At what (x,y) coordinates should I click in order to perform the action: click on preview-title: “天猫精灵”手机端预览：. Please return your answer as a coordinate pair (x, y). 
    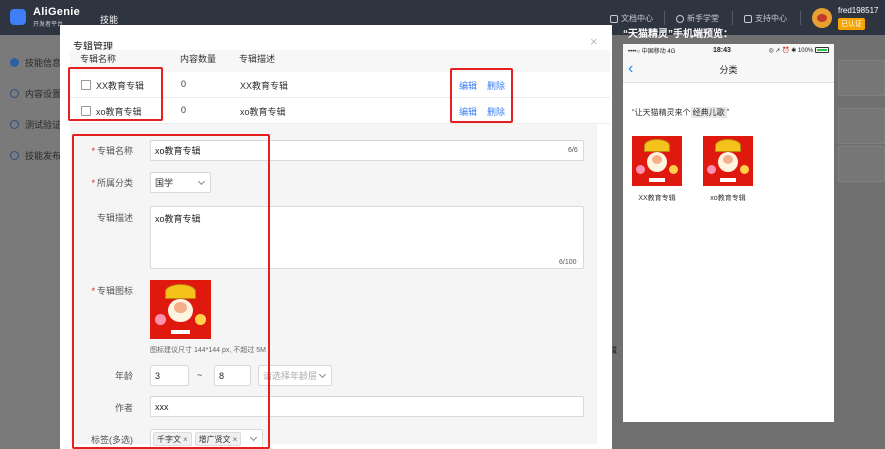
    Looking at the image, I should click on (678, 34).